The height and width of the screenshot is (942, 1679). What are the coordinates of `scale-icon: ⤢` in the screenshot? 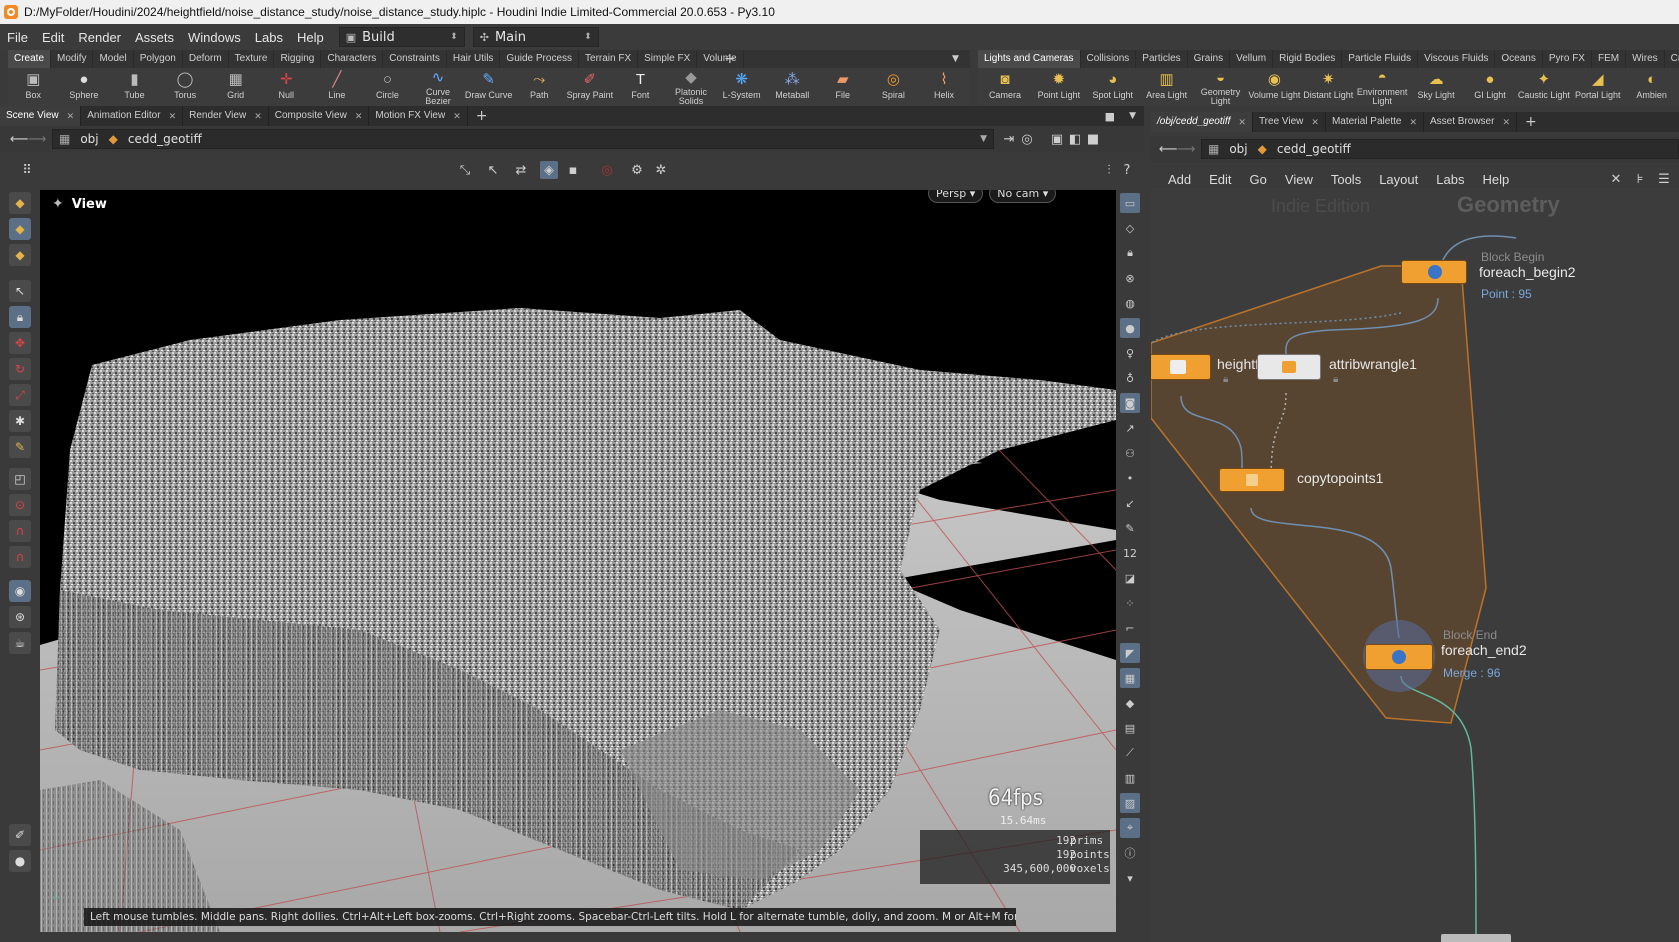 It's located at (20, 395).